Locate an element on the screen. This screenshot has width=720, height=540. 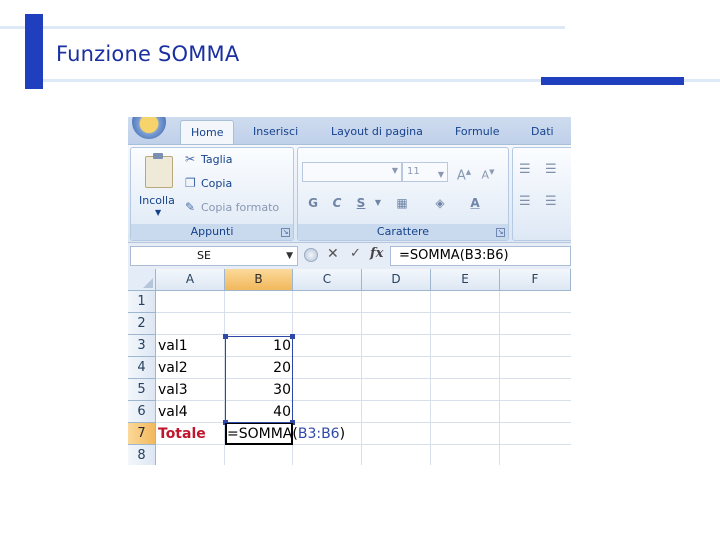
row-header-1: 1 is located at coordinates (142, 302).